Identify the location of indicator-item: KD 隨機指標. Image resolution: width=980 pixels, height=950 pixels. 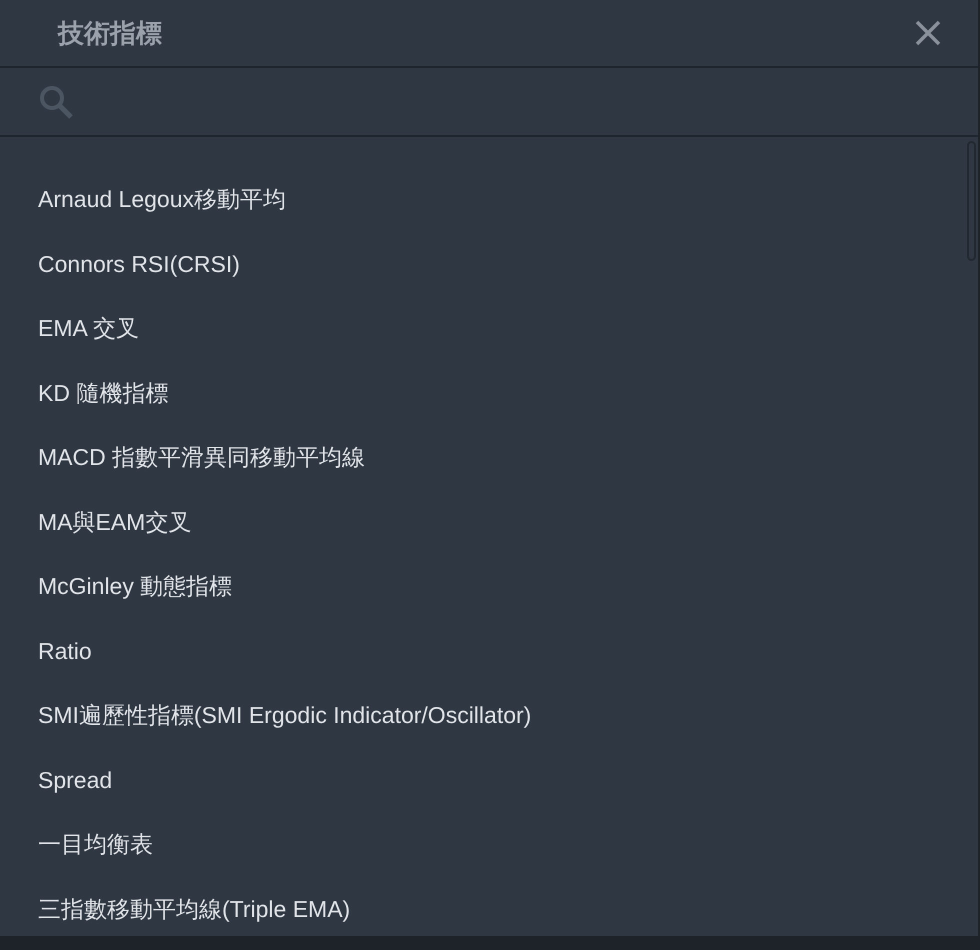
(489, 392).